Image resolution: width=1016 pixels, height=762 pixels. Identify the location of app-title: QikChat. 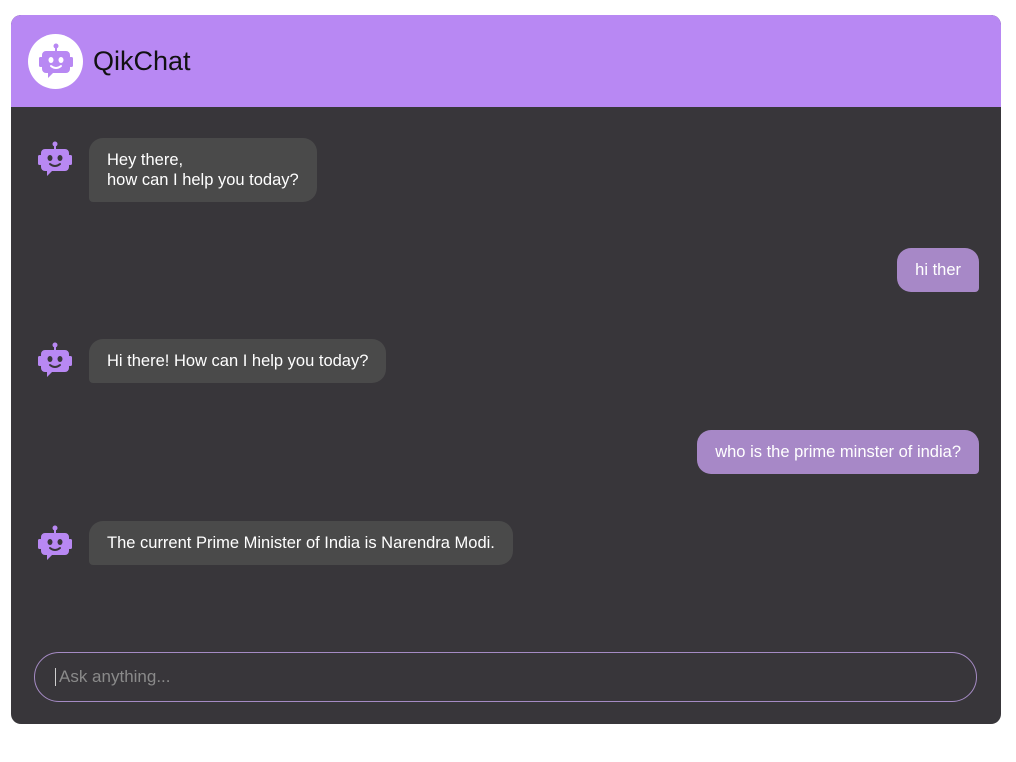
(142, 60).